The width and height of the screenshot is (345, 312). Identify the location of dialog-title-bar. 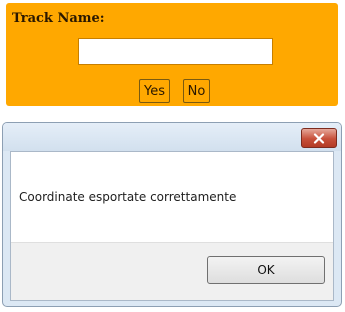
(172, 137).